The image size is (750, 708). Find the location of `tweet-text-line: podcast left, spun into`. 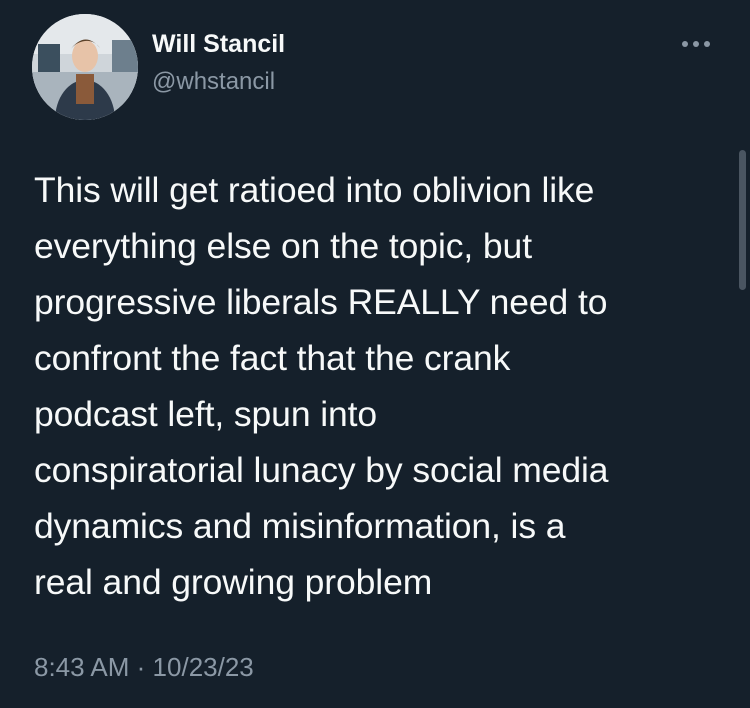

tweet-text-line: podcast left, spun into is located at coordinates (206, 414).